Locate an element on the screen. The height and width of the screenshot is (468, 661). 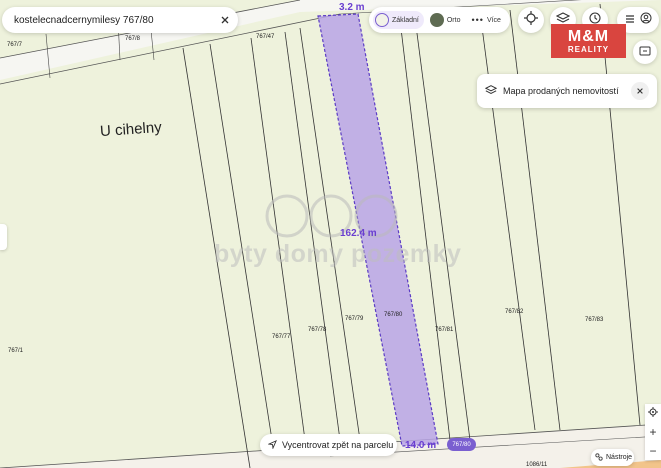
measure-bottom: 14.0 m is located at coordinates (421, 445).